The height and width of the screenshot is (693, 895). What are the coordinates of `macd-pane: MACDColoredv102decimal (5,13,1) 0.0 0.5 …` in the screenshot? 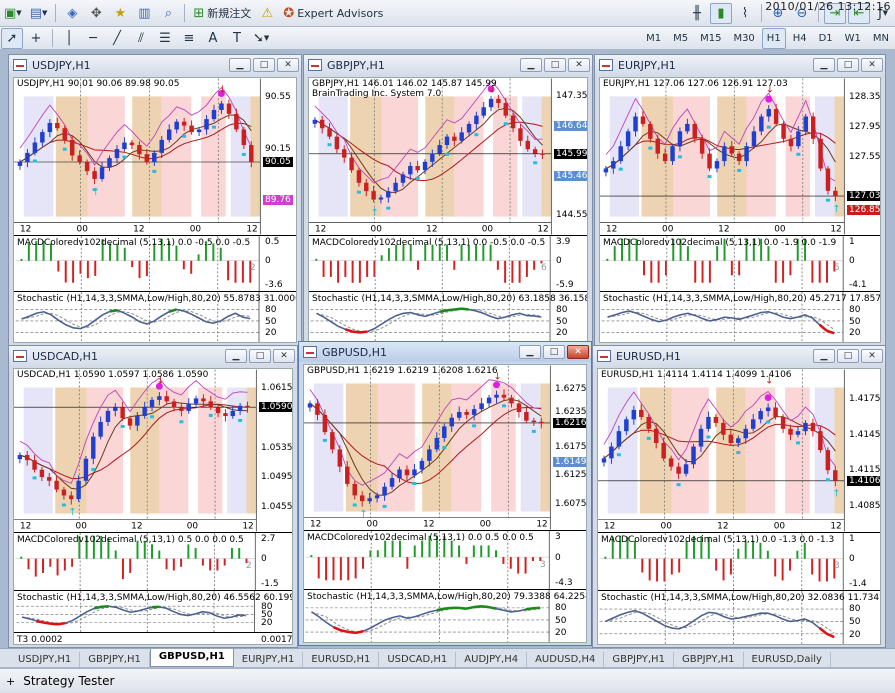 It's located at (445, 559).